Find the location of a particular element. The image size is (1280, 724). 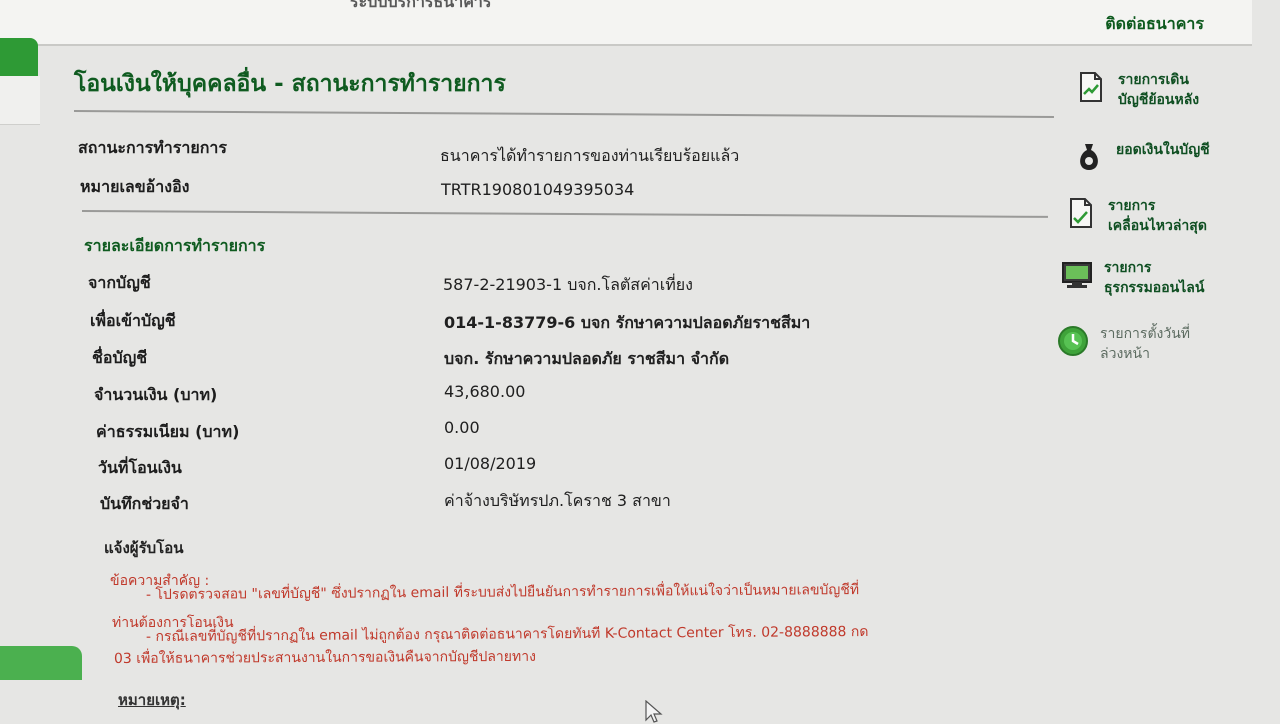

sidebar-item-online-transactions: รายการ ธุรกรรมออนไลน์ is located at coordinates (1132, 278).